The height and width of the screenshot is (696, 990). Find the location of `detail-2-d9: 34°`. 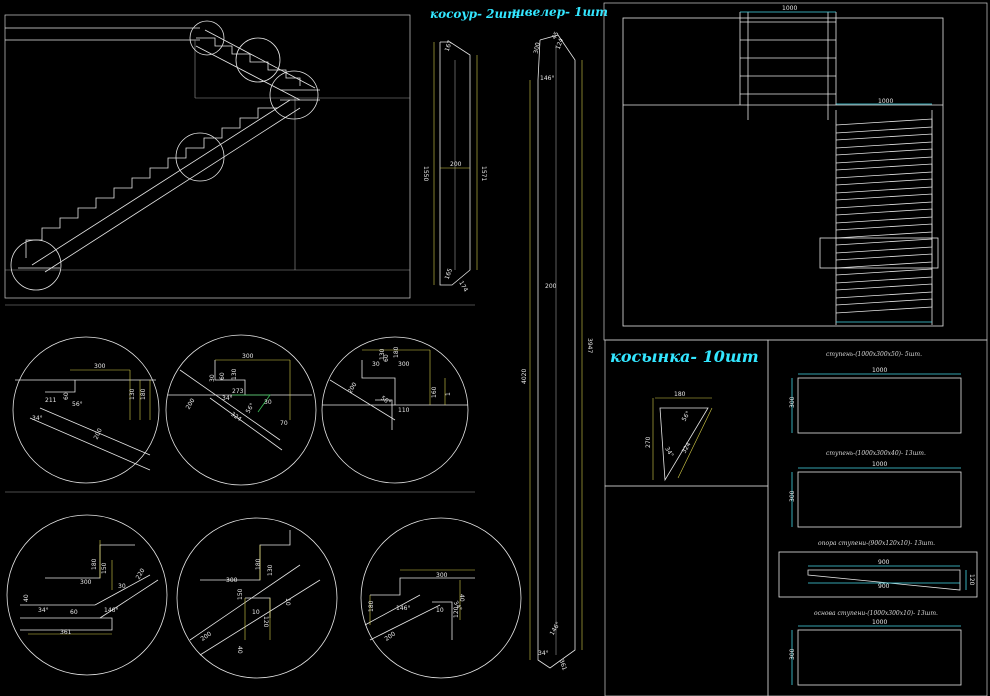

detail-2-d9: 34° is located at coordinates (227, 398).